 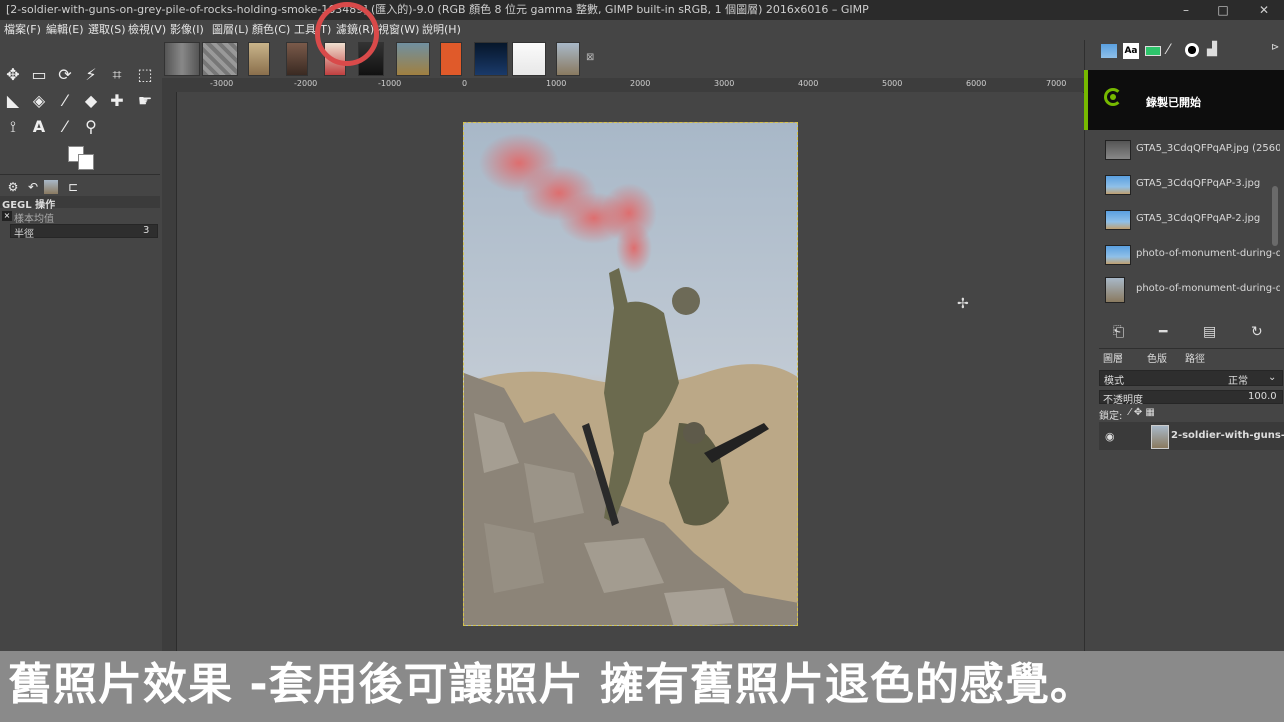 What do you see at coordinates (355, 30) in the screenshot?
I see `menu-filters: 濾鏡(R)` at bounding box center [355, 30].